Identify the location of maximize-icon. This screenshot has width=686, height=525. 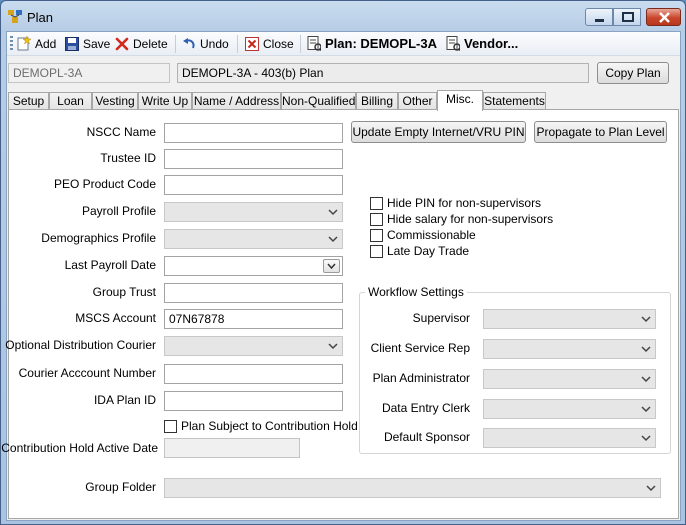
(628, 17).